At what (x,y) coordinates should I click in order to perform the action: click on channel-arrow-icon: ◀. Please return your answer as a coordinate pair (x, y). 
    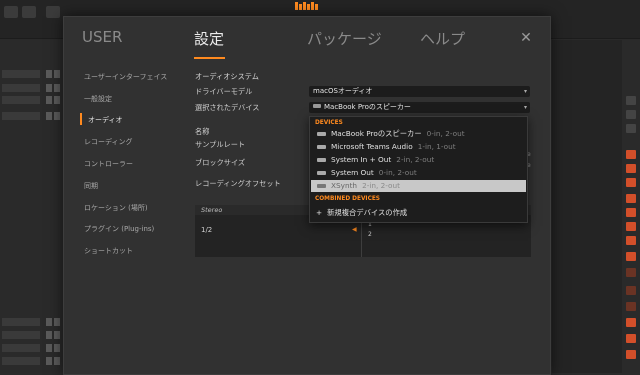
    Looking at the image, I should click on (354, 229).